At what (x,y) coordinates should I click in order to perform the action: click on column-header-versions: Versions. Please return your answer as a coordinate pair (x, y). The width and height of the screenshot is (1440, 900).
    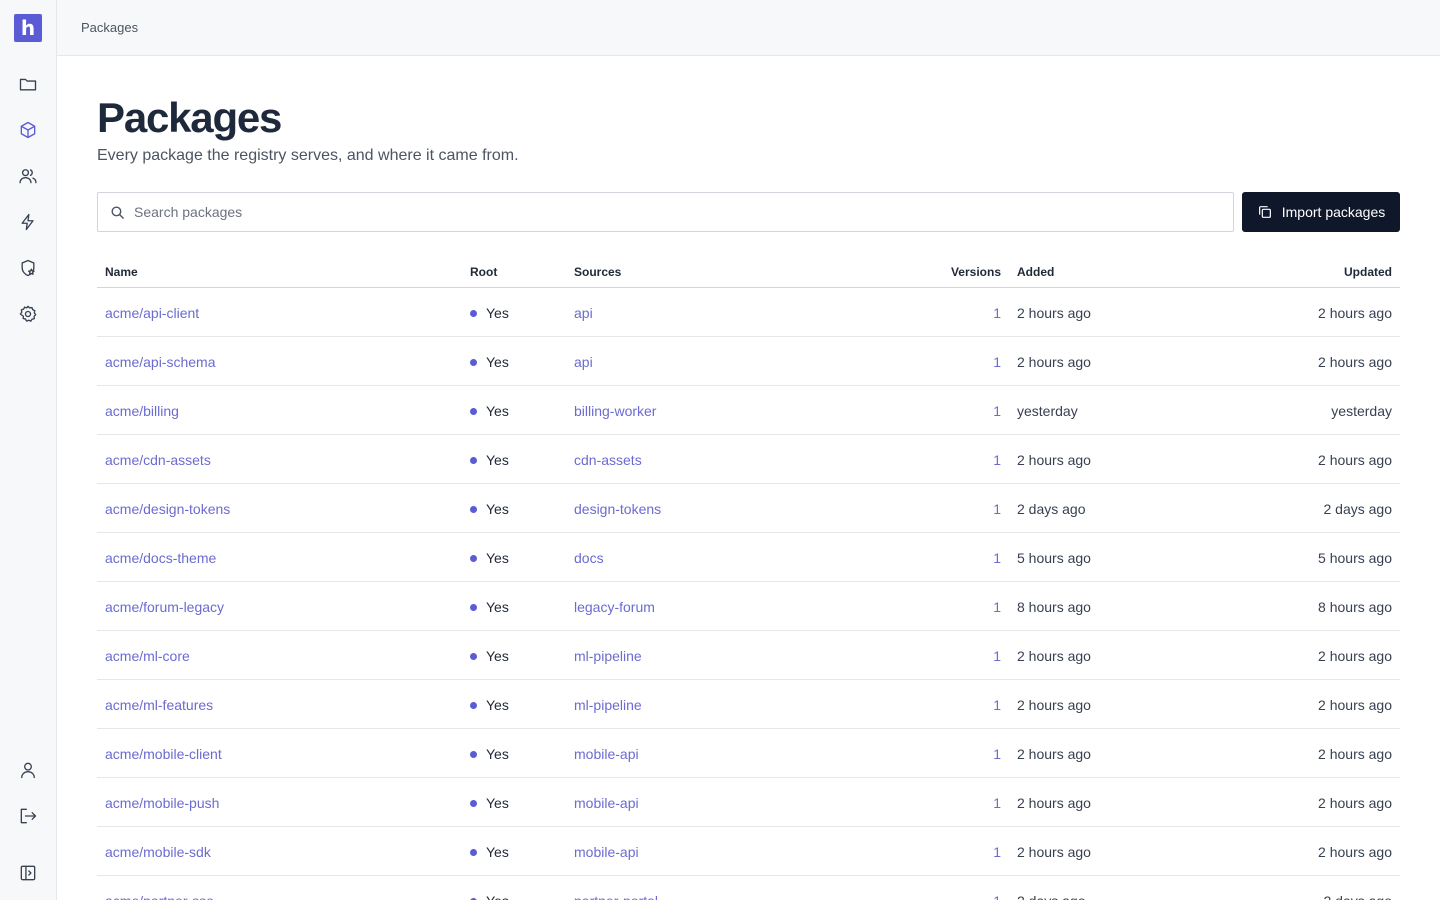
    Looking at the image, I should click on (976, 272).